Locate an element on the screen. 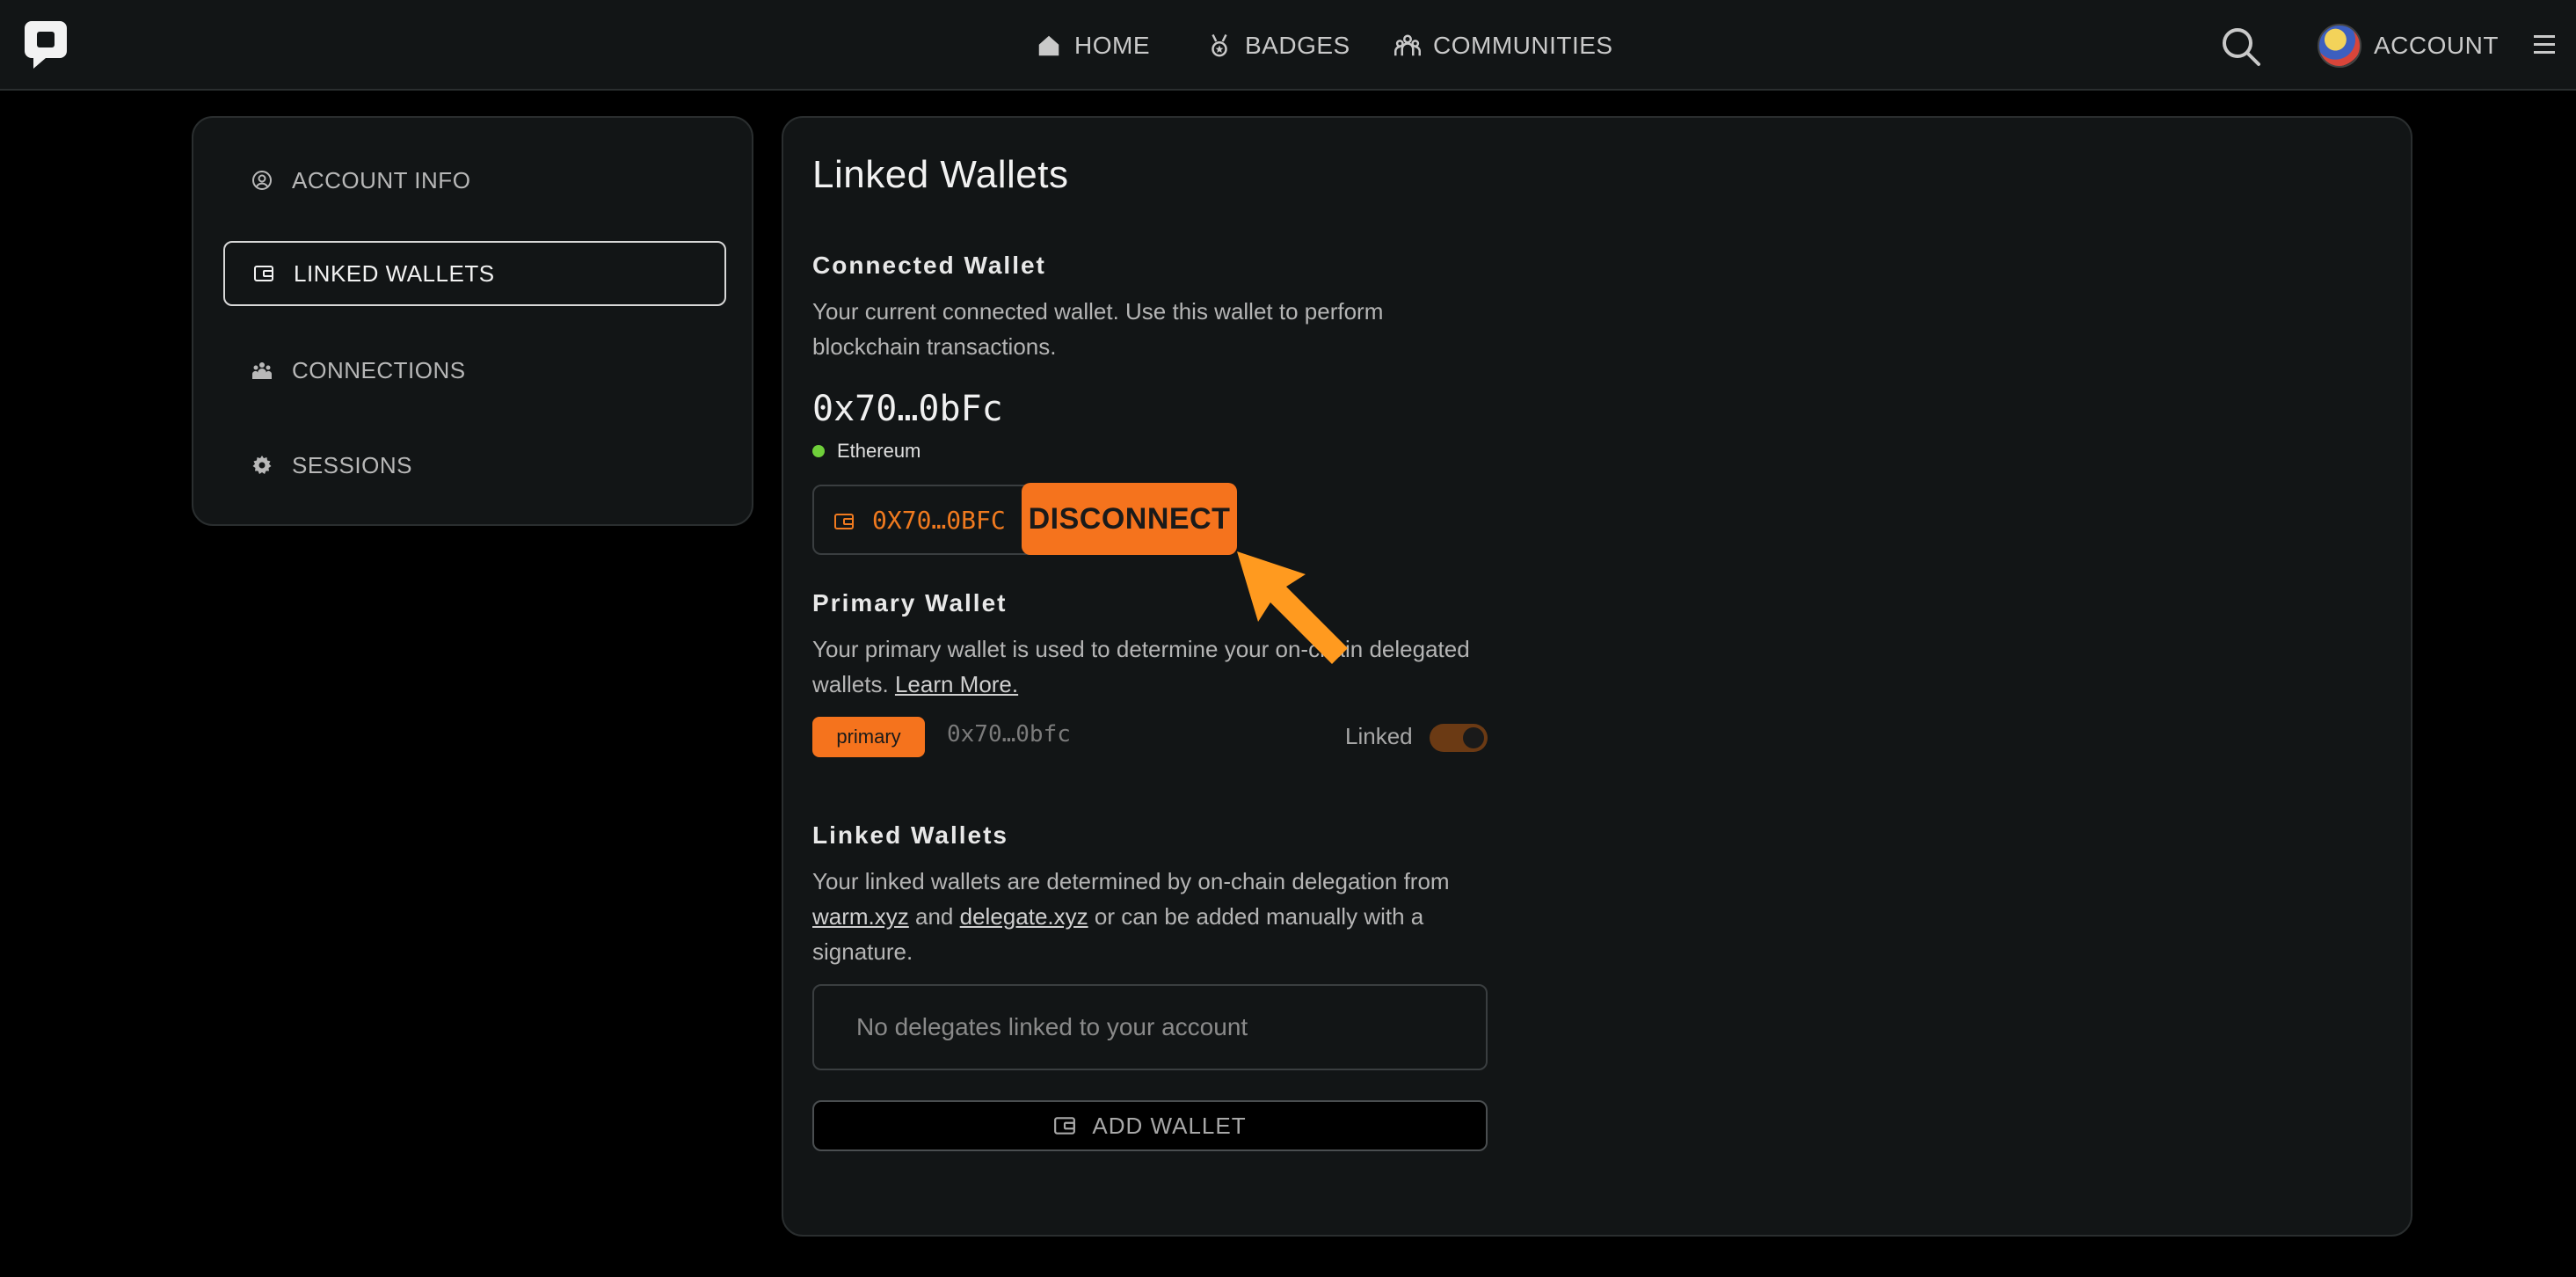  chain-status-dot is located at coordinates (818, 451).